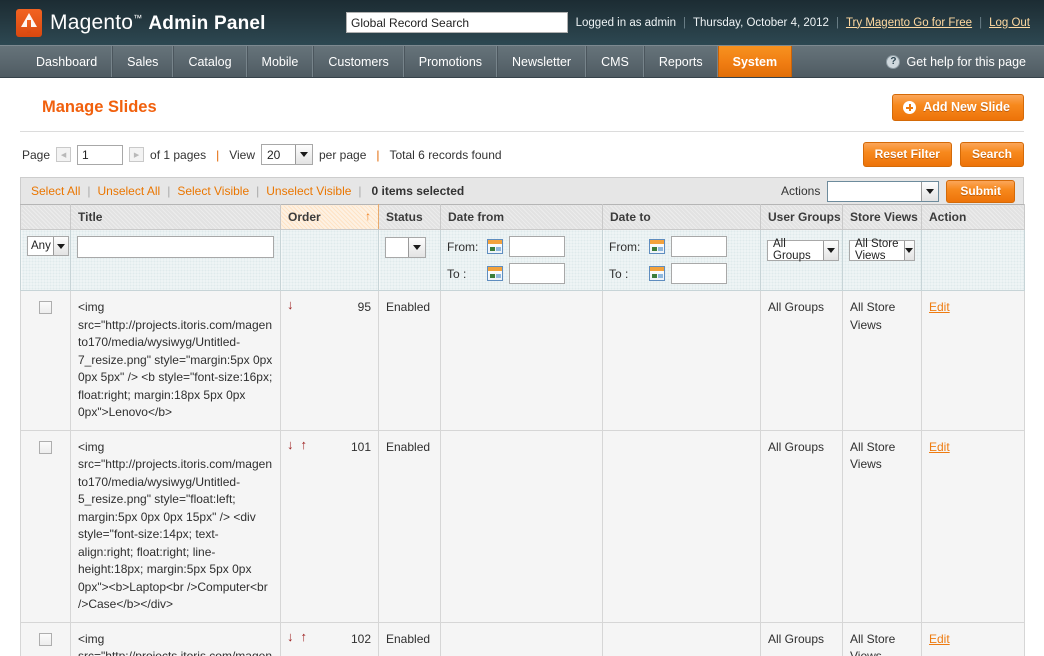  What do you see at coordinates (137, 154) in the screenshot?
I see `next-page-button: ▶` at bounding box center [137, 154].